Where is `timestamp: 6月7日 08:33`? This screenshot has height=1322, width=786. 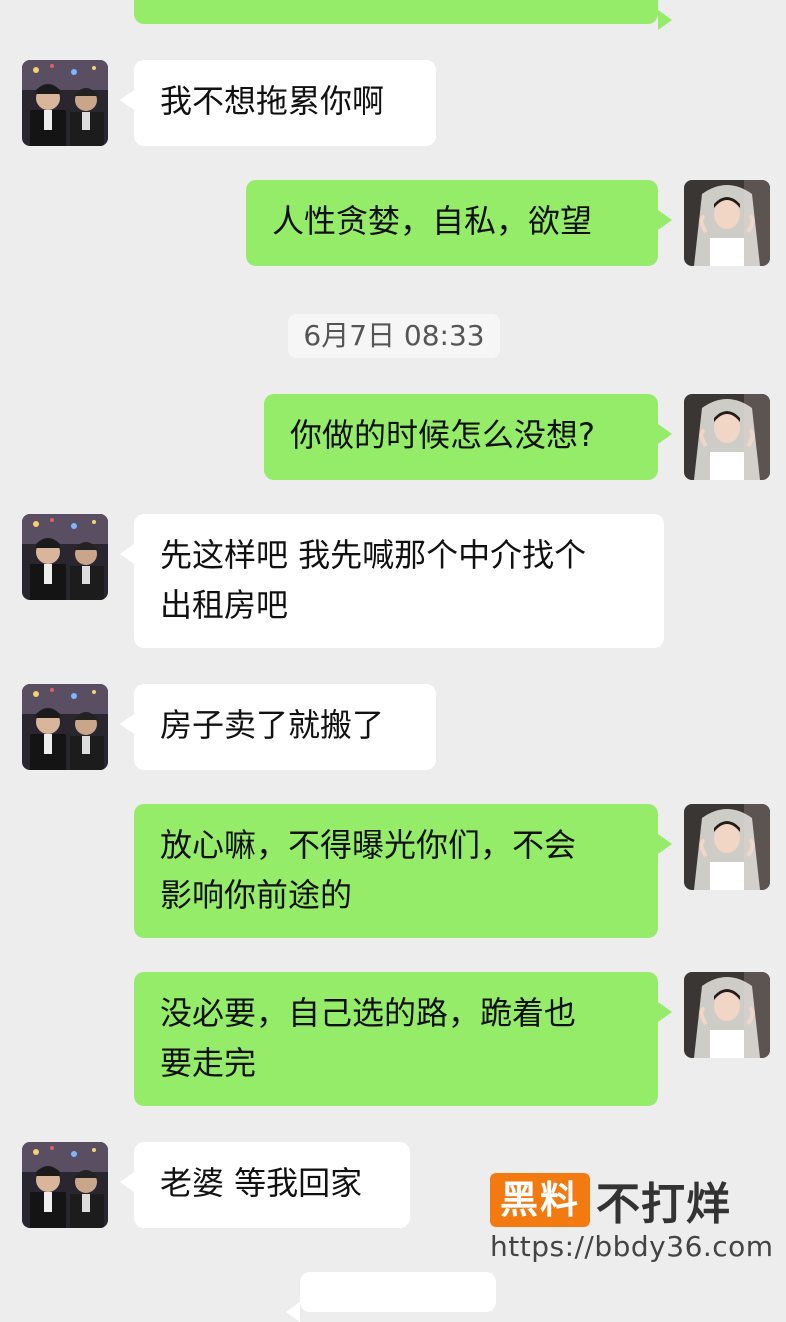
timestamp: 6月7日 08:33 is located at coordinates (394, 336).